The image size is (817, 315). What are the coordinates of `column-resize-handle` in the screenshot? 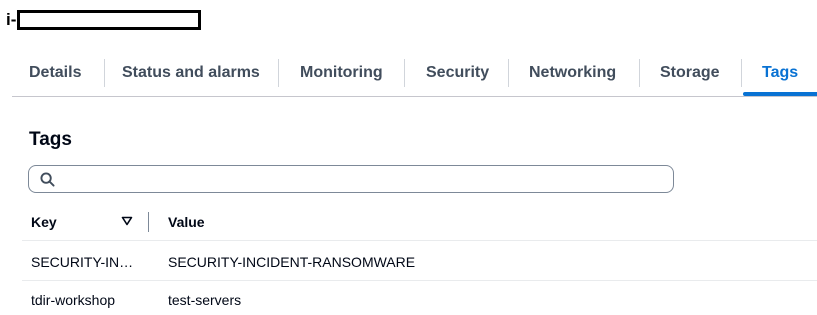 It's located at (148, 222).